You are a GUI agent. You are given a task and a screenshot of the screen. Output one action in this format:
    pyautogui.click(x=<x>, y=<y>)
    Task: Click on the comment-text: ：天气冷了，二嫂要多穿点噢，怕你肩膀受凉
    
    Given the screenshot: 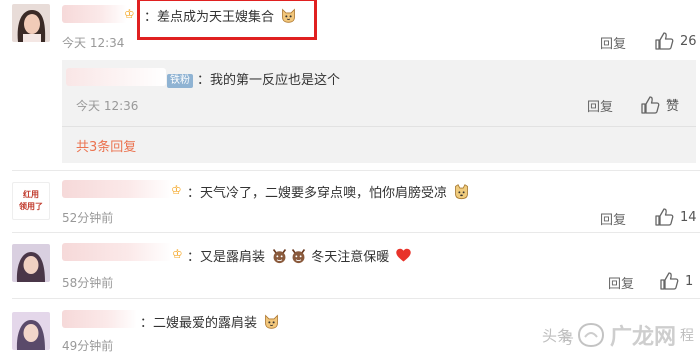 What is the action you would take?
    pyautogui.click(x=328, y=191)
    